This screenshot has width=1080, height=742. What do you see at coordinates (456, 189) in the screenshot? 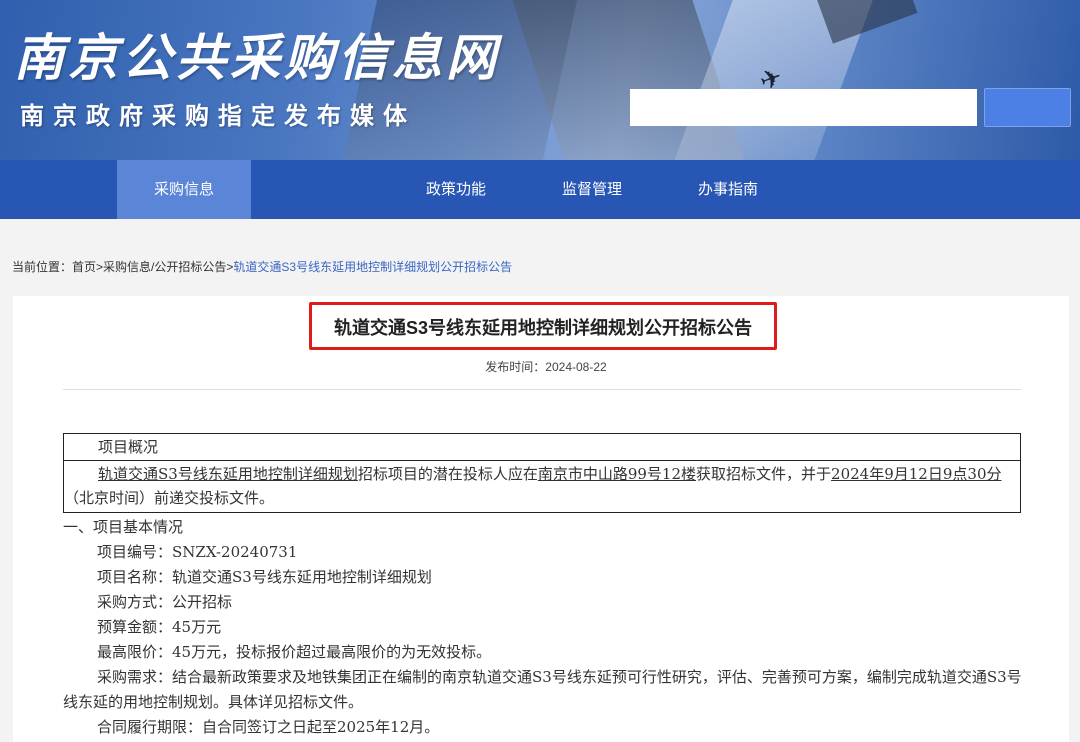
I see `nav-item-policy: 政策功能` at bounding box center [456, 189].